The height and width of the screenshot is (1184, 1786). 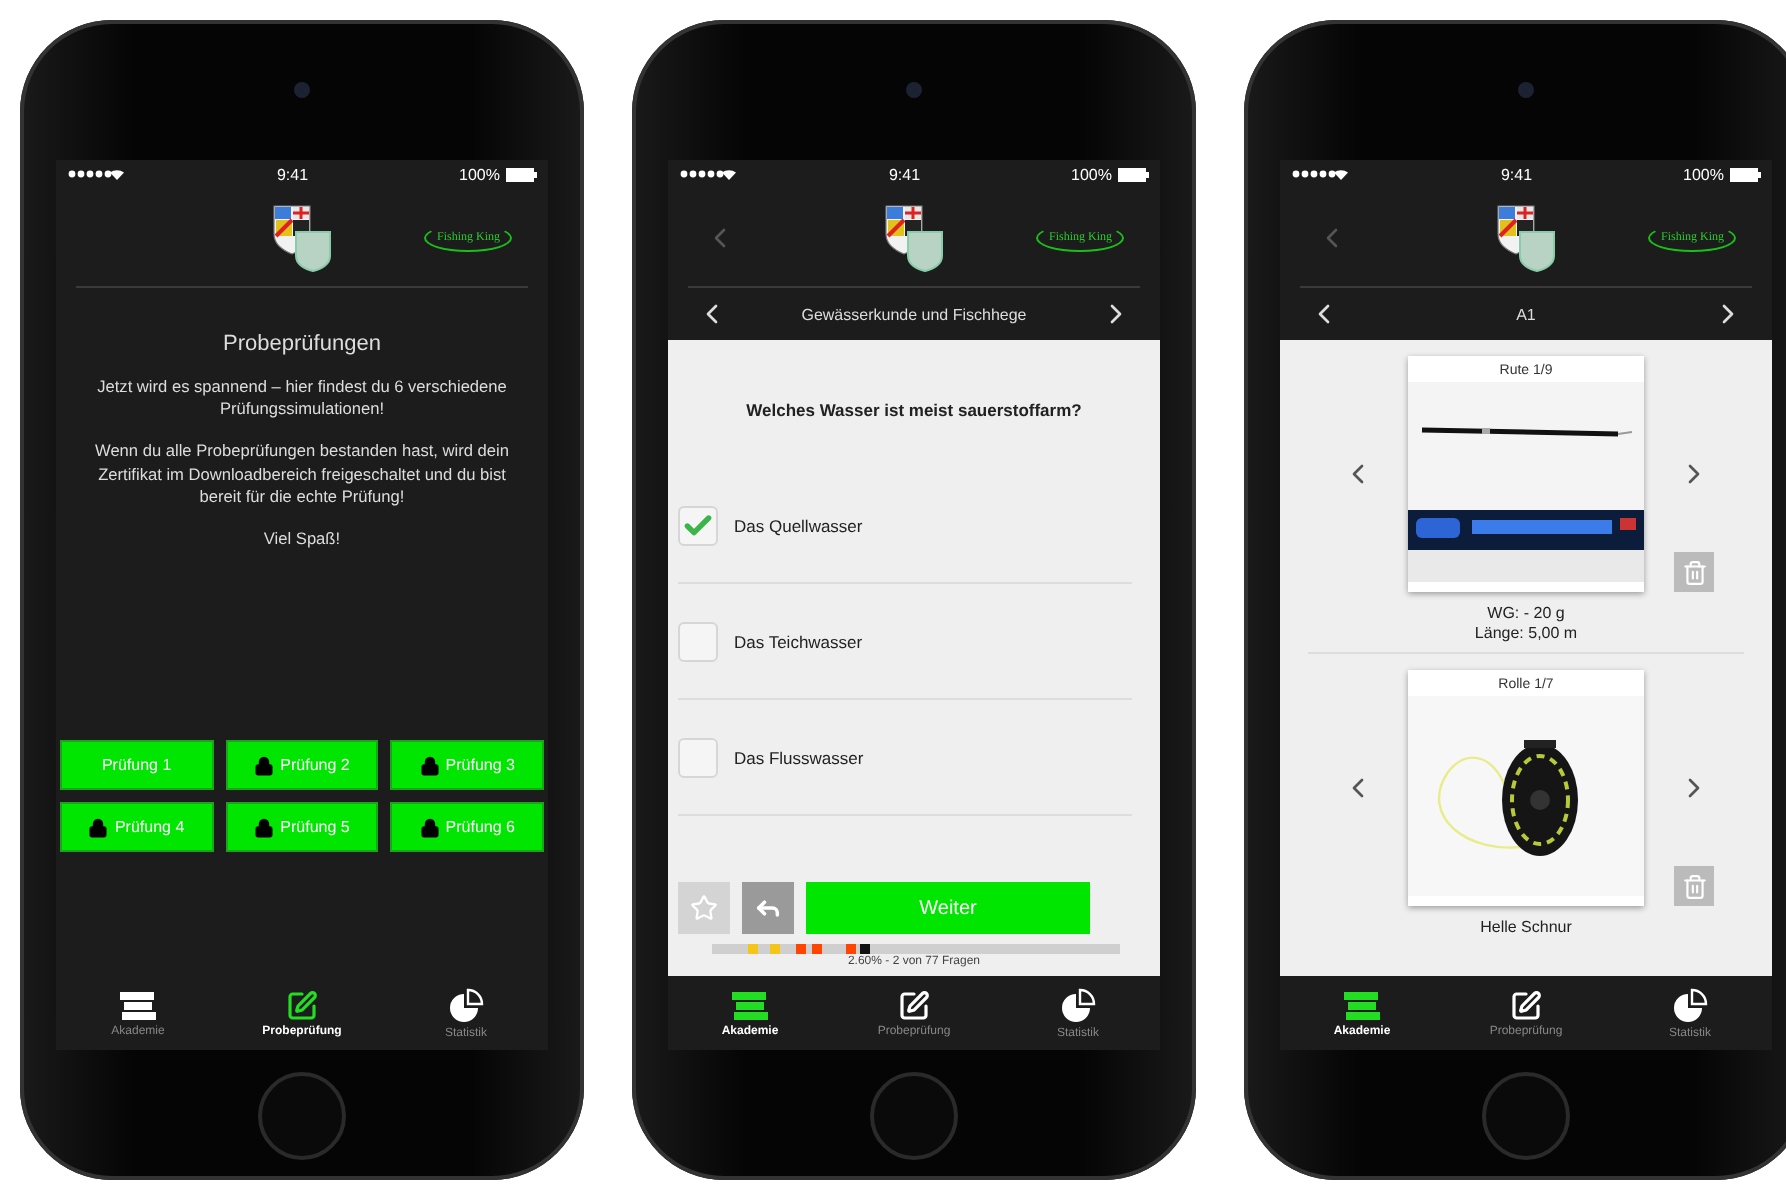 I want to click on favorite-button, so click(x=704, y=908).